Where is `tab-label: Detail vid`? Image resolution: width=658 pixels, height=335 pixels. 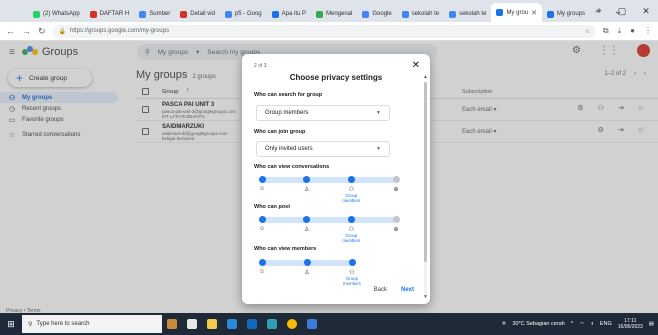
tab-label: Detail vid is located at coordinates (202, 14).